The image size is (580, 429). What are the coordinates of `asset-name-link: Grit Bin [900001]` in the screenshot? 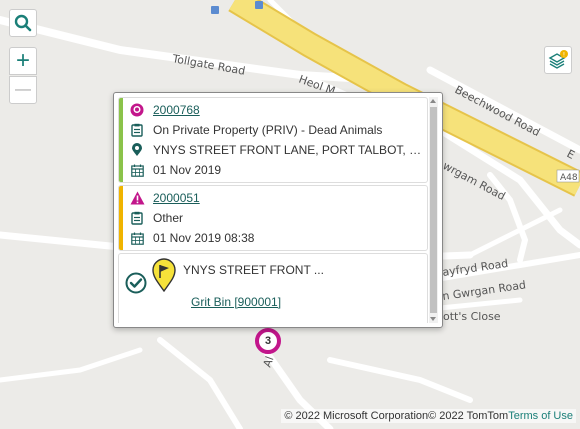 It's located at (257, 302).